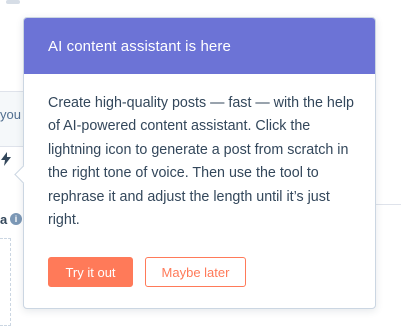 This screenshot has width=401, height=335. Describe the element at coordinates (90, 272) in the screenshot. I see `try-it-out-button: Try it out` at that location.